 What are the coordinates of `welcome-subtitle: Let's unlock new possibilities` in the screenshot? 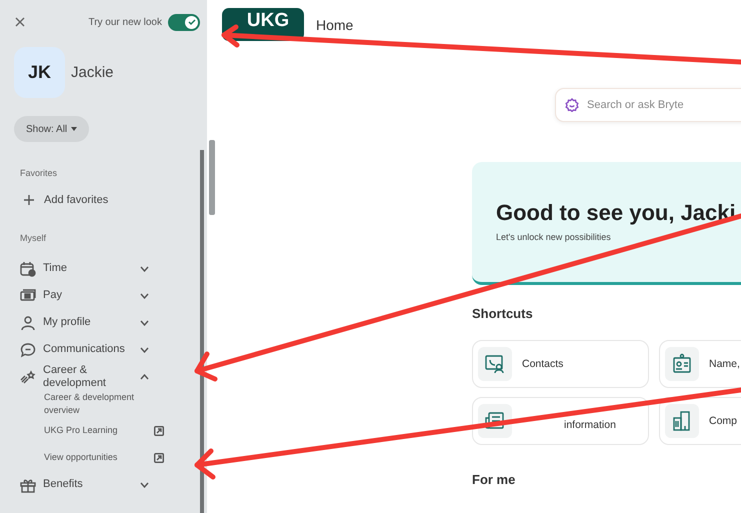 It's located at (554, 237).